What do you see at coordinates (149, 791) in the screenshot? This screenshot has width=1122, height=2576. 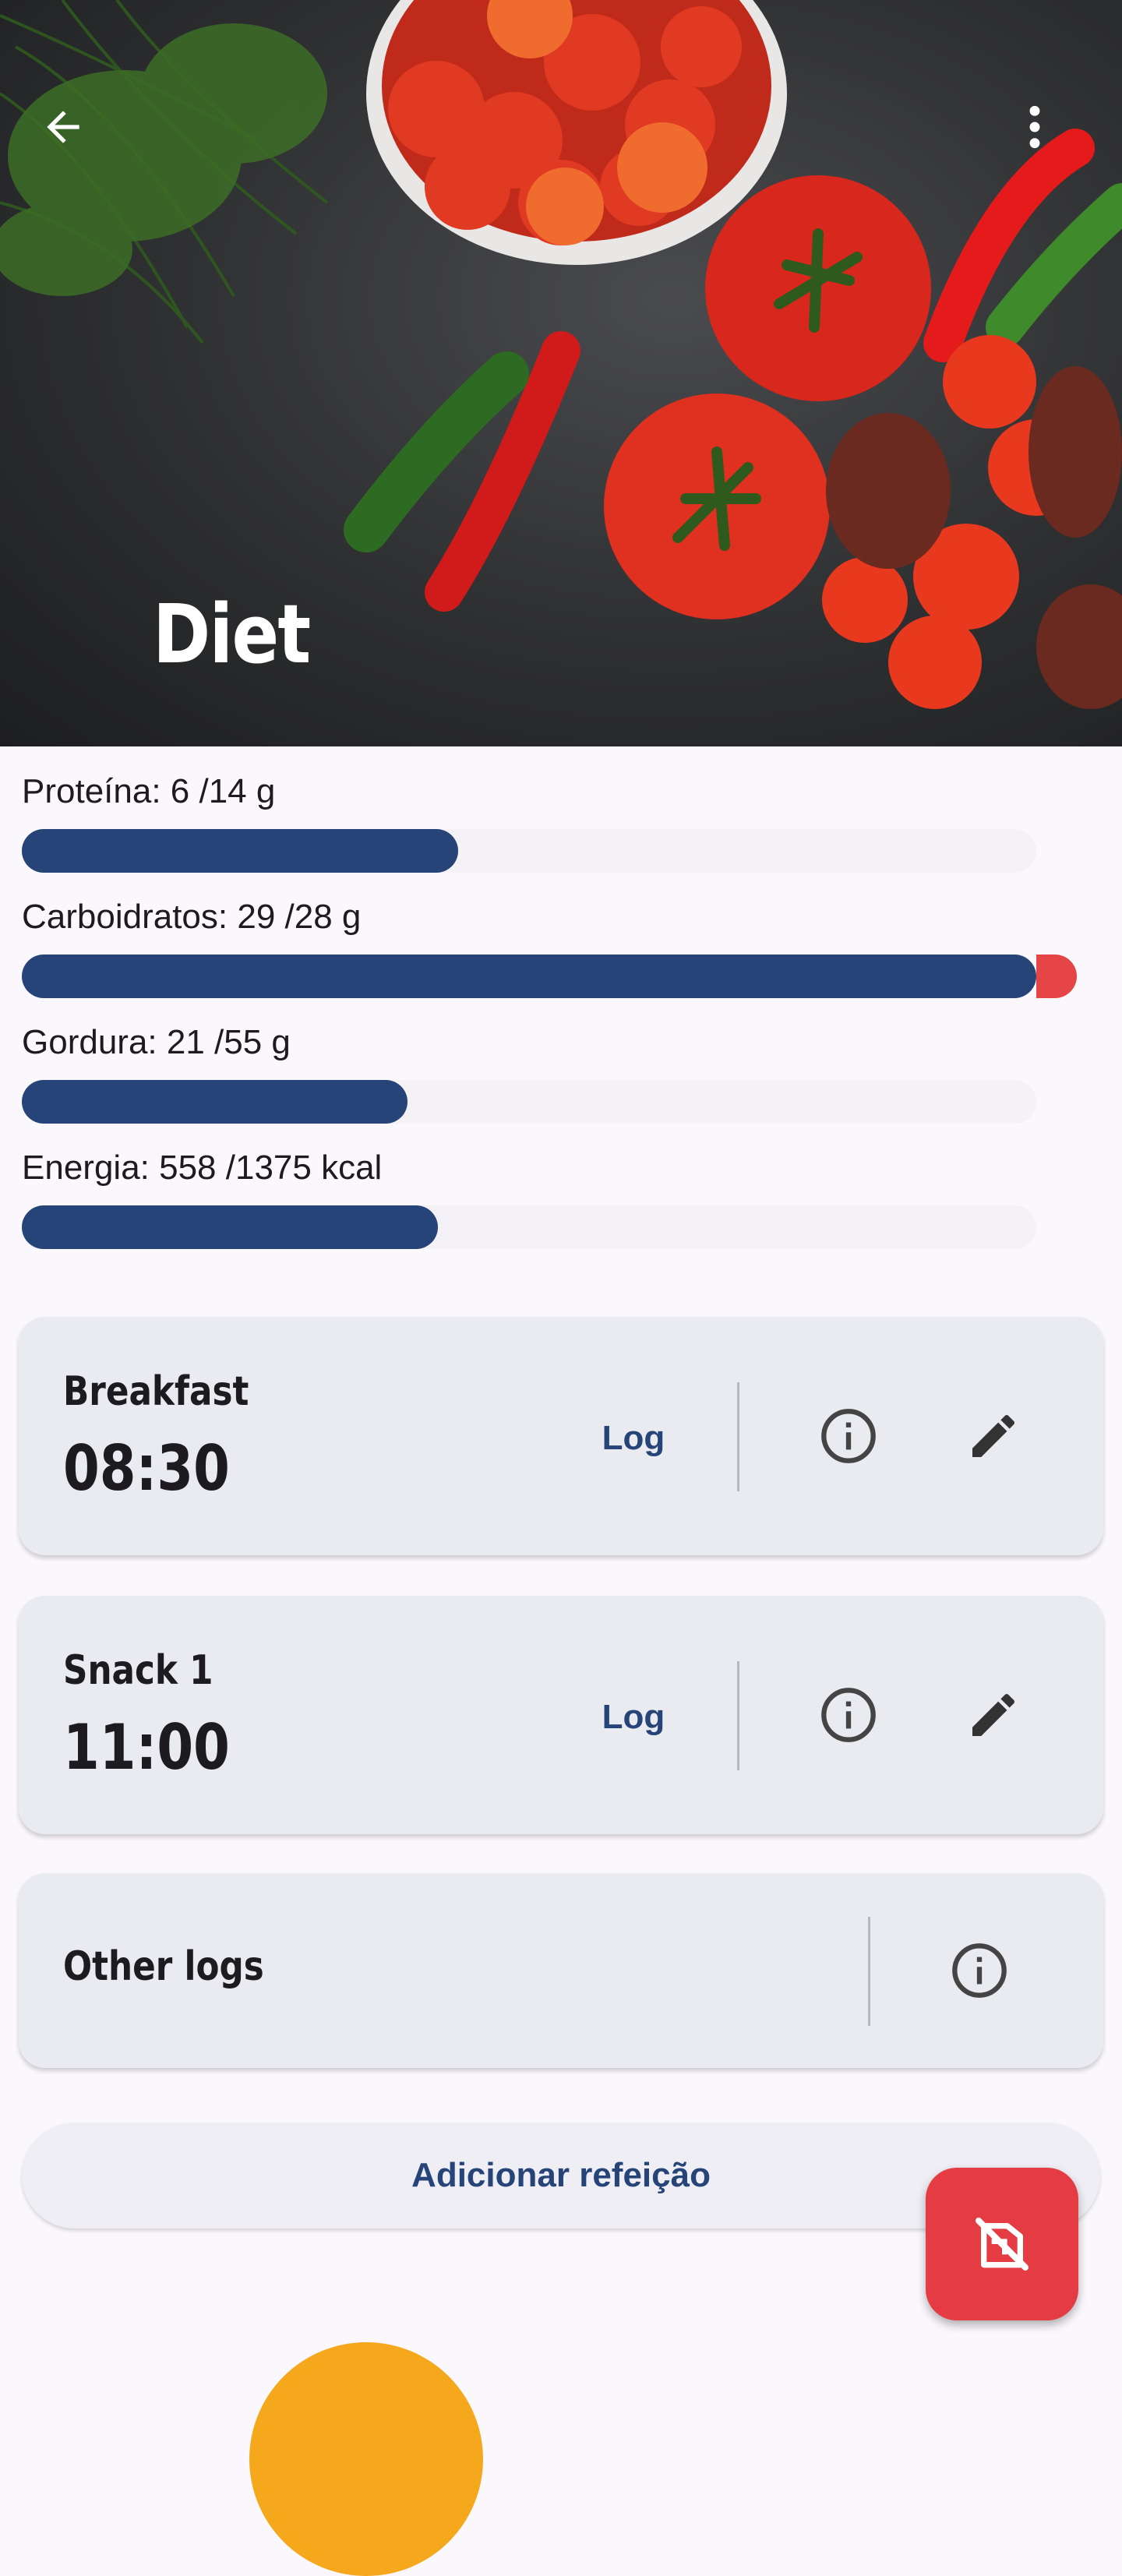 I see `nutrient-label: Proteína: 6 /14 g` at bounding box center [149, 791].